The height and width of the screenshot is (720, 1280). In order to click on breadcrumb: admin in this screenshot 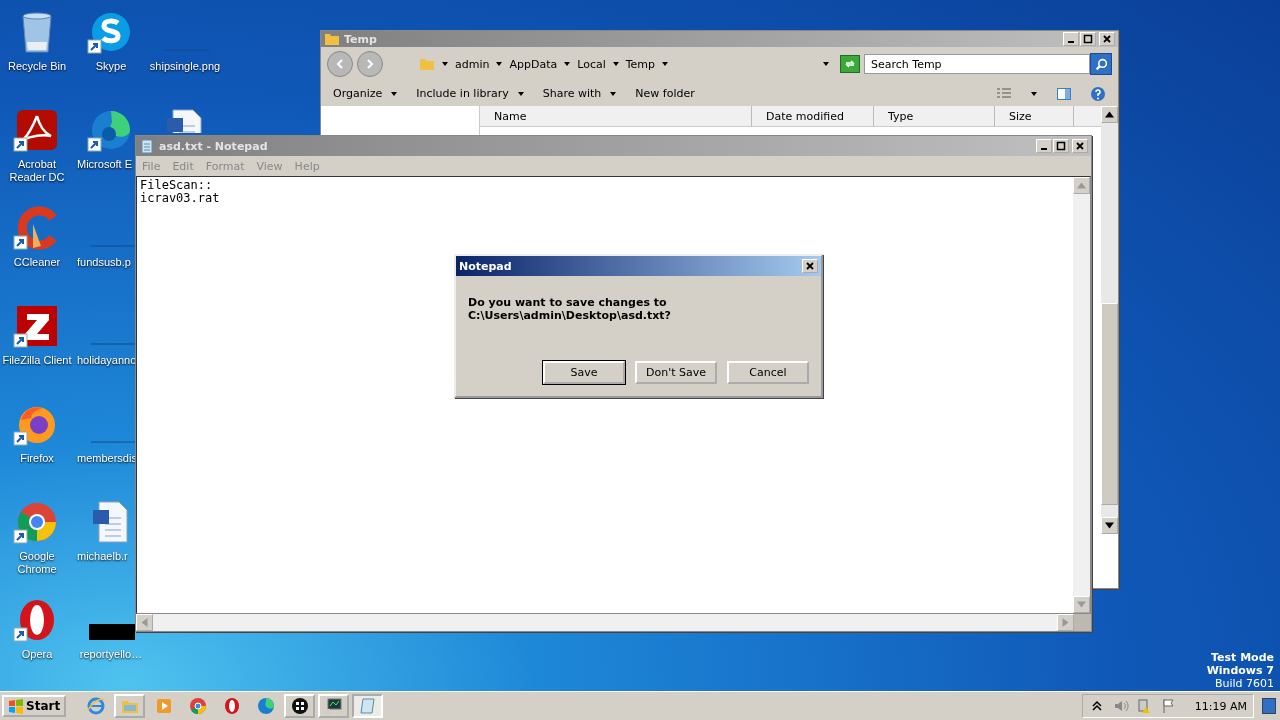, I will do `click(472, 64)`.